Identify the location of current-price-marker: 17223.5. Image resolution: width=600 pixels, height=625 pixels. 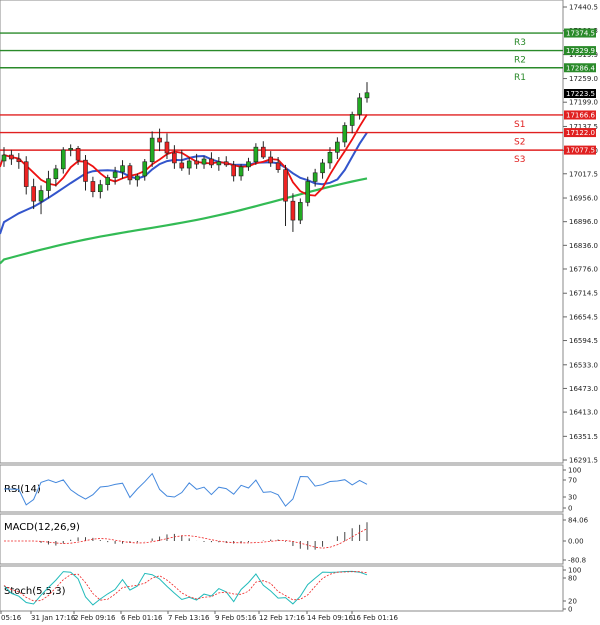
(580, 93).